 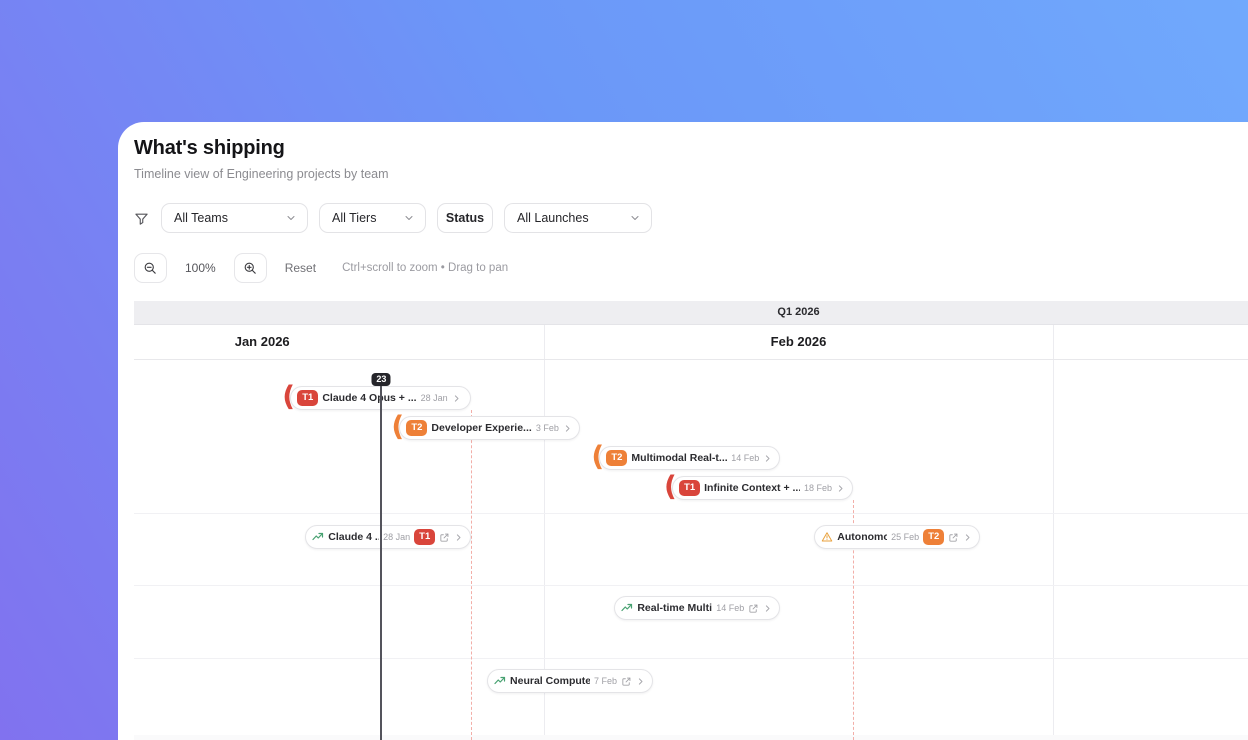 I want to click on status-filter-label: Status, so click(x=465, y=218).